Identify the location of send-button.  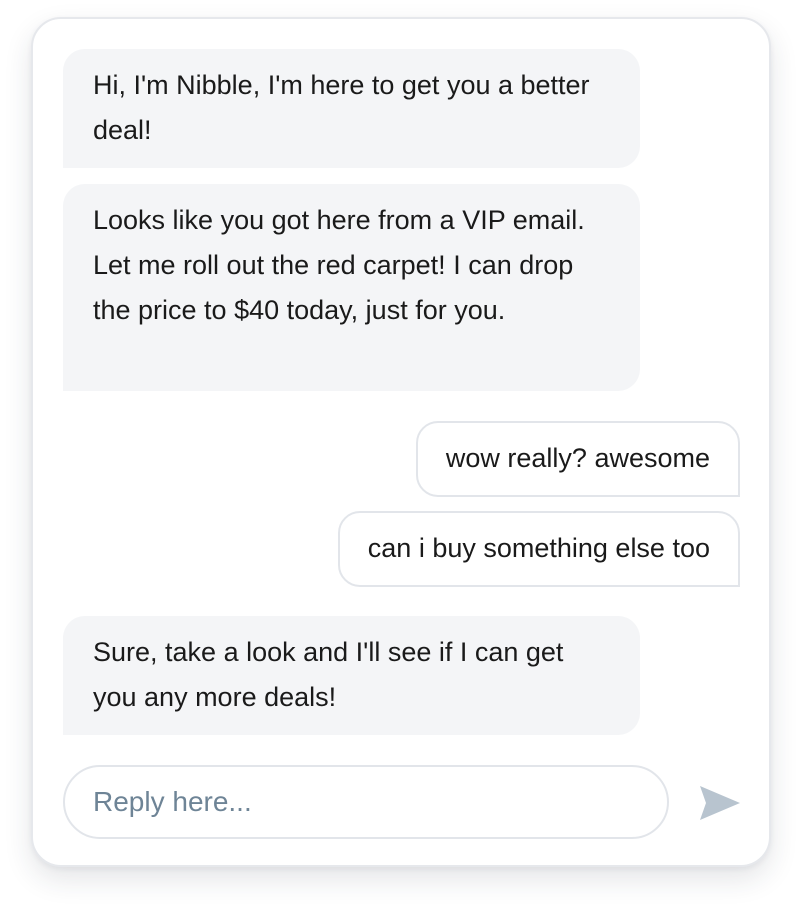
(720, 803).